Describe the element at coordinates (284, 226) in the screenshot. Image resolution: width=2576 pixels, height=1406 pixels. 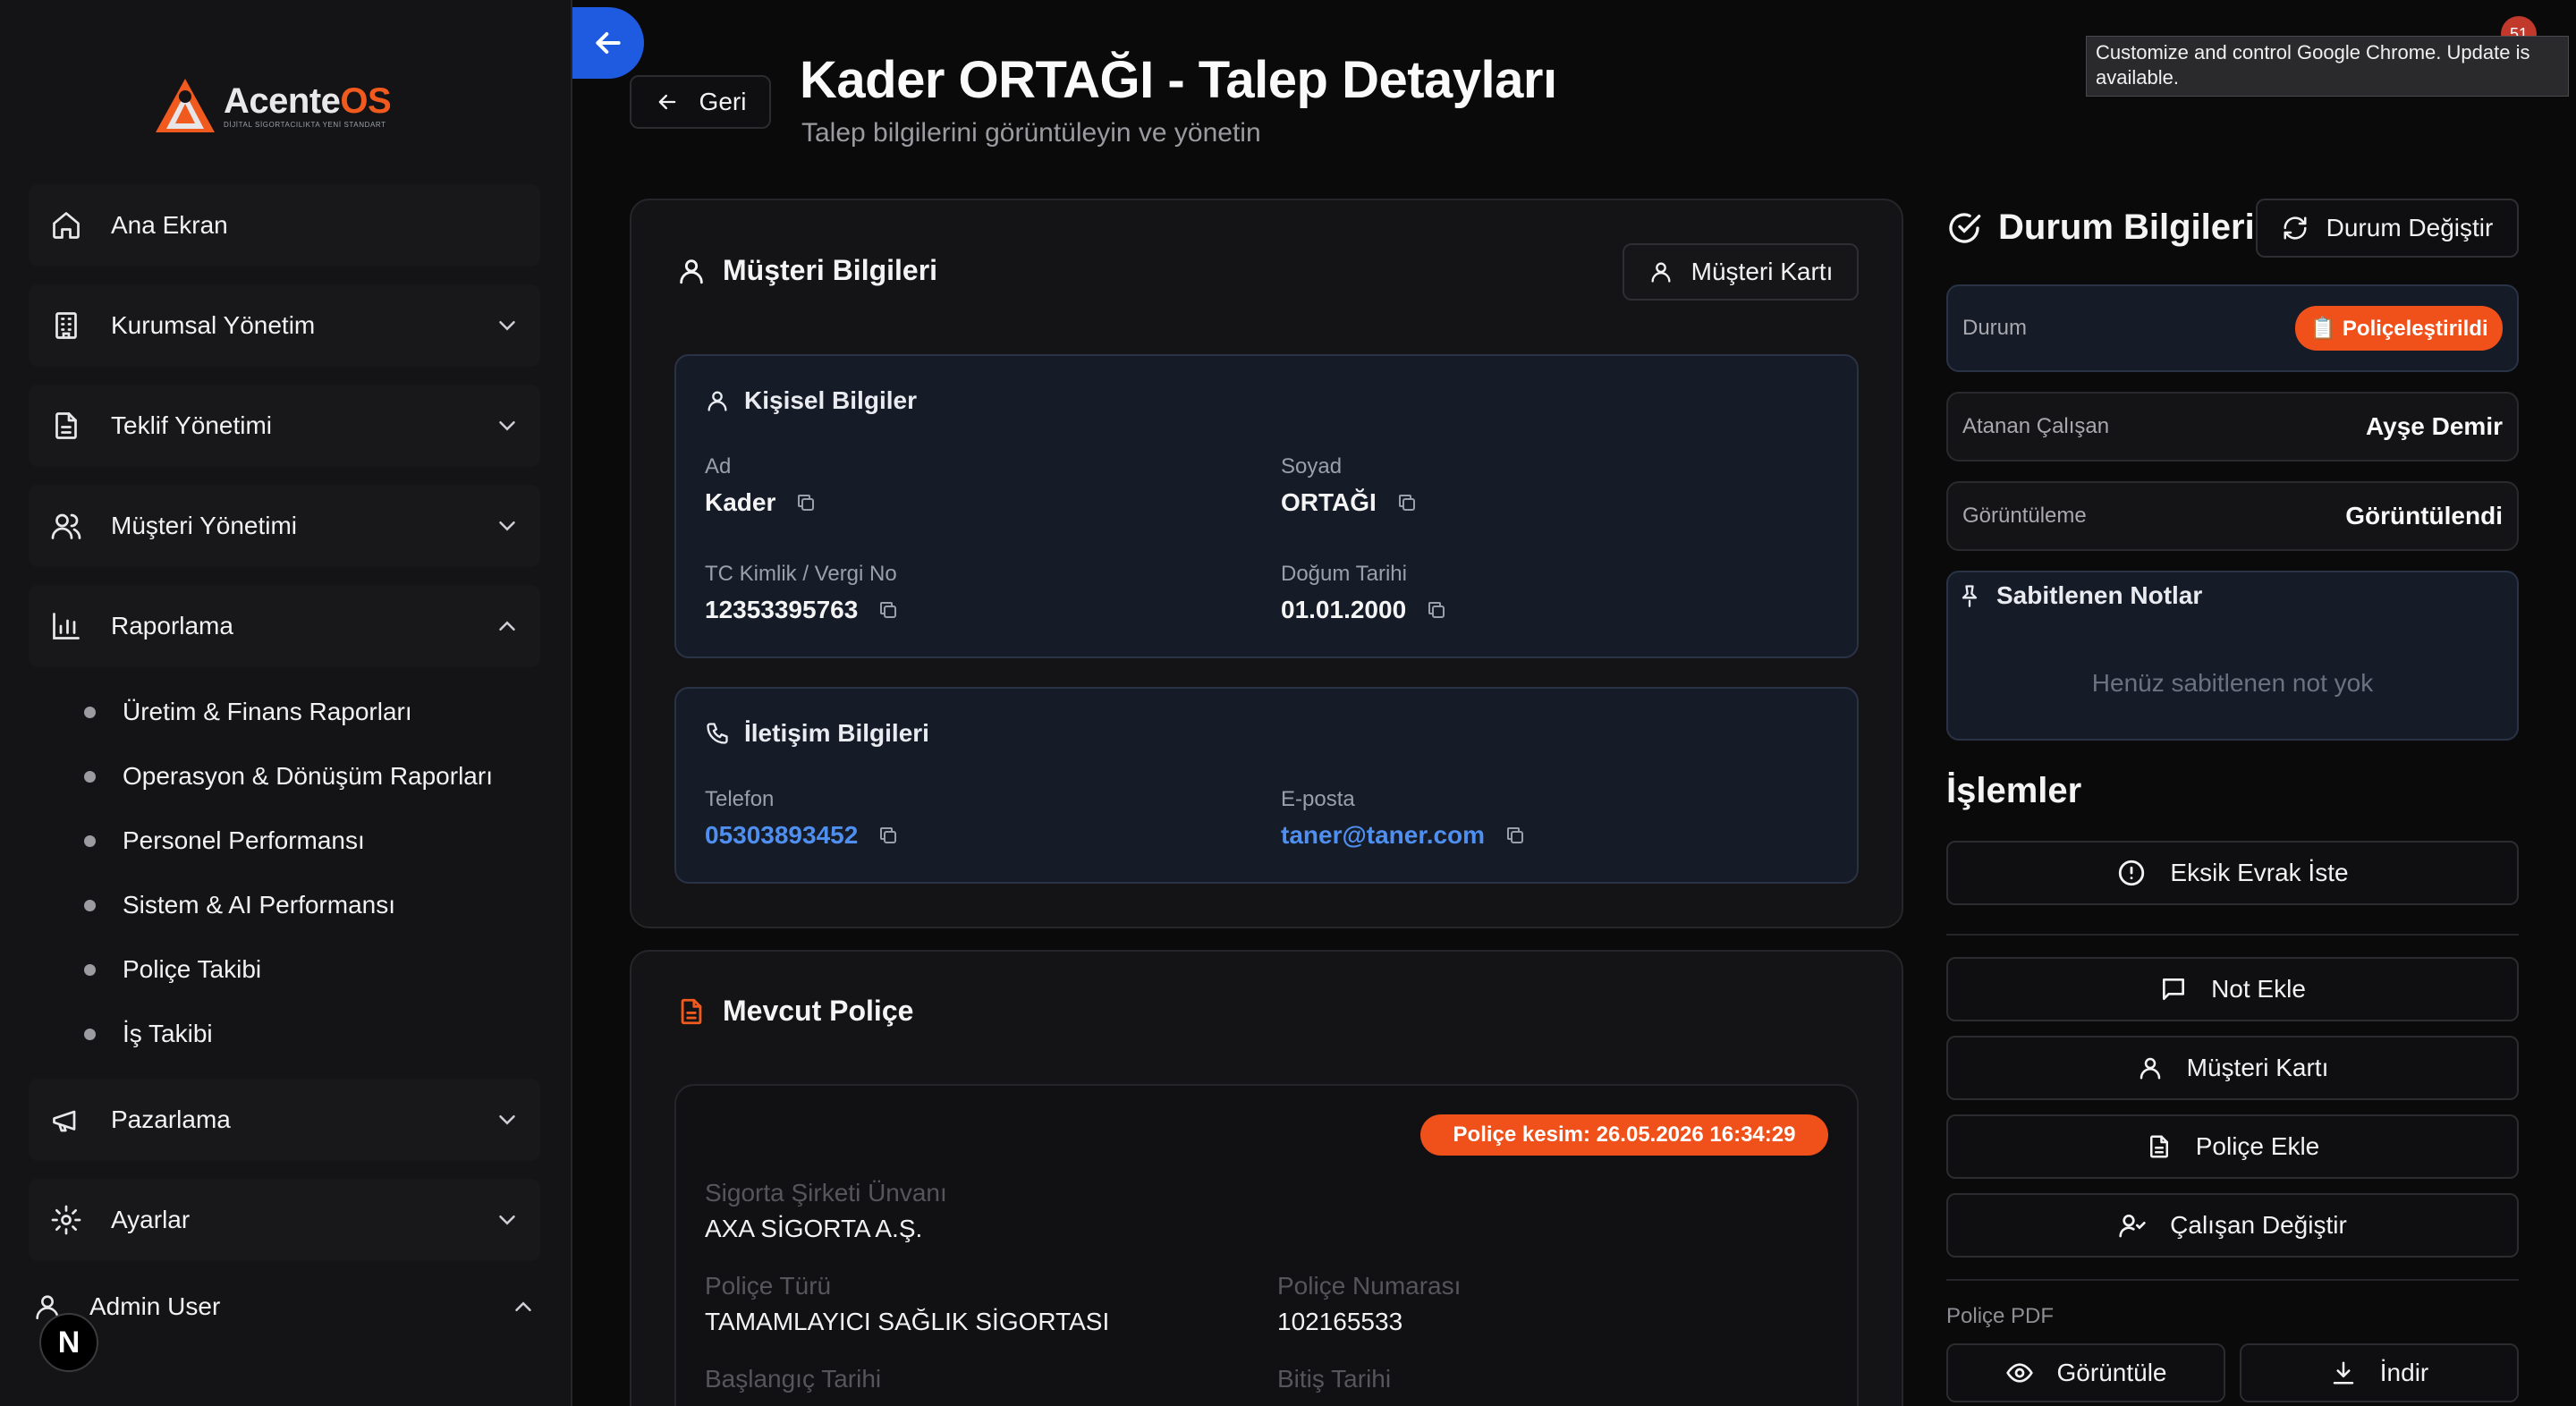
I see `sidebar-item-home: Ana Ekran` at that location.